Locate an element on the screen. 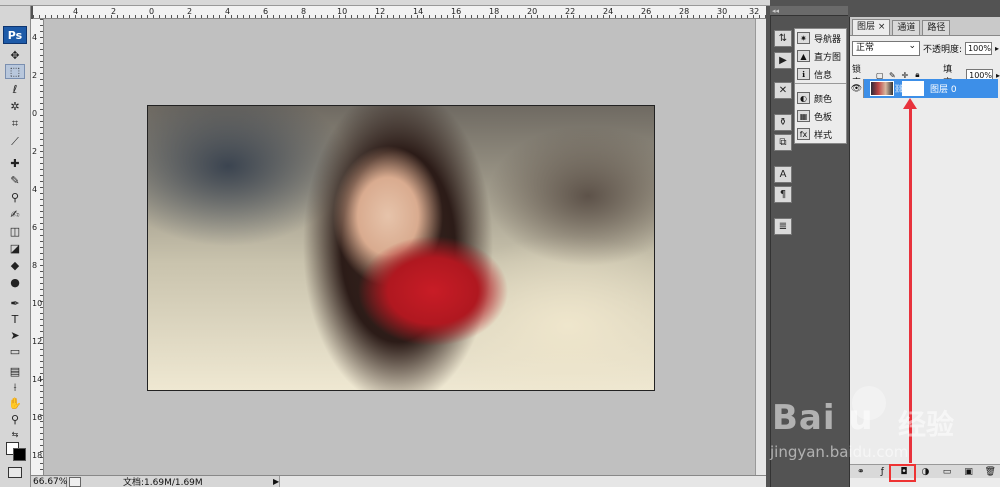 Image resolution: width=1000 pixels, height=487 pixels. document-size: 文档:1.69M/1.69M is located at coordinates (163, 482).